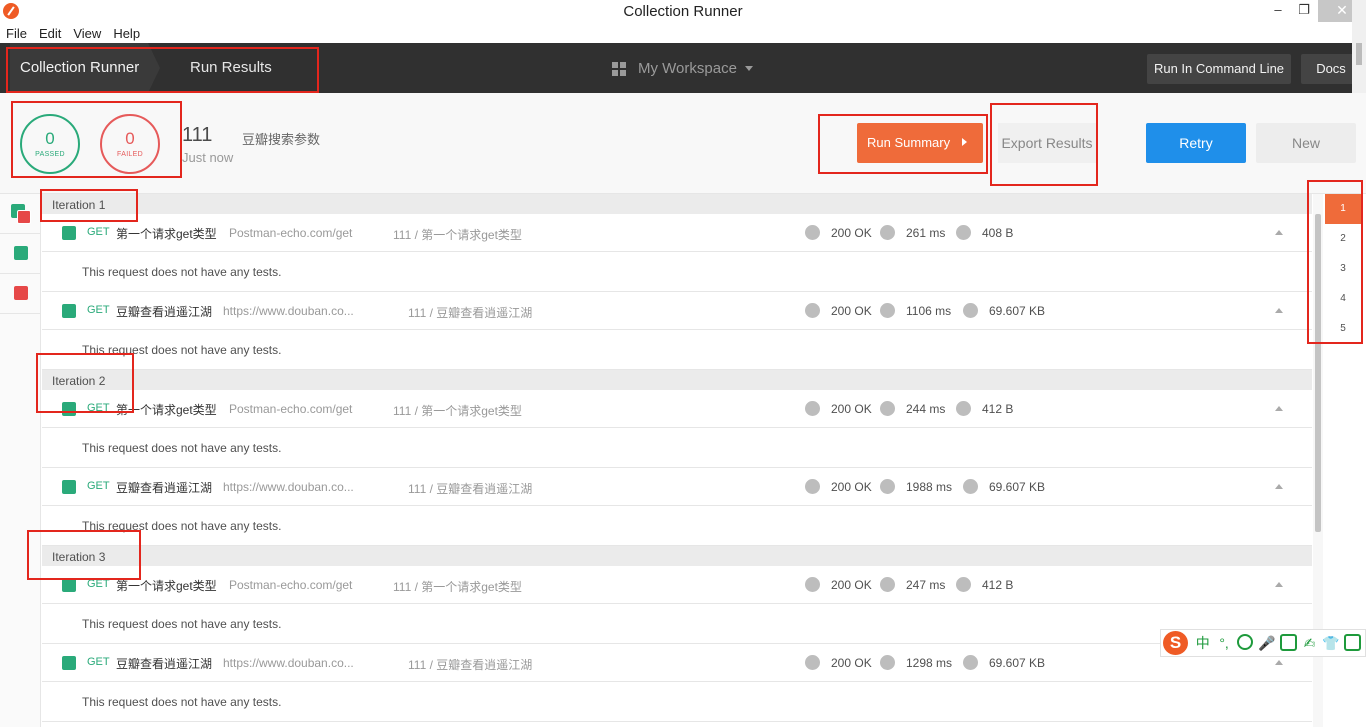 The image size is (1366, 727). What do you see at coordinates (20, 254) in the screenshot?
I see `filter-passed` at bounding box center [20, 254].